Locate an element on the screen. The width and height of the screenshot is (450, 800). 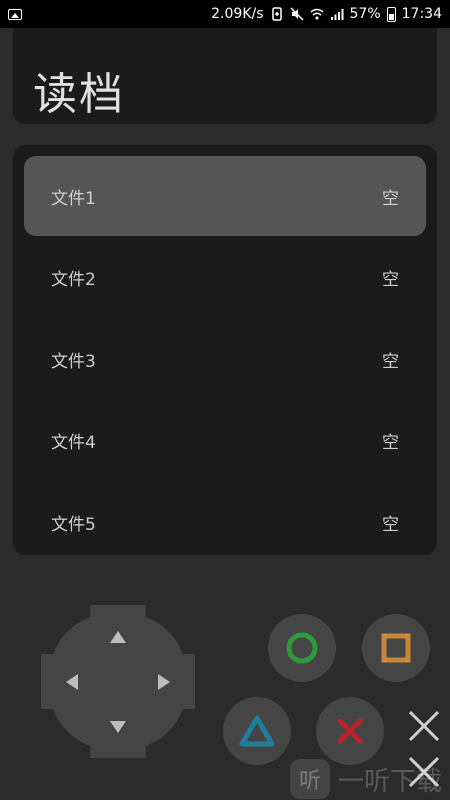
cross-button is located at coordinates (350, 731).